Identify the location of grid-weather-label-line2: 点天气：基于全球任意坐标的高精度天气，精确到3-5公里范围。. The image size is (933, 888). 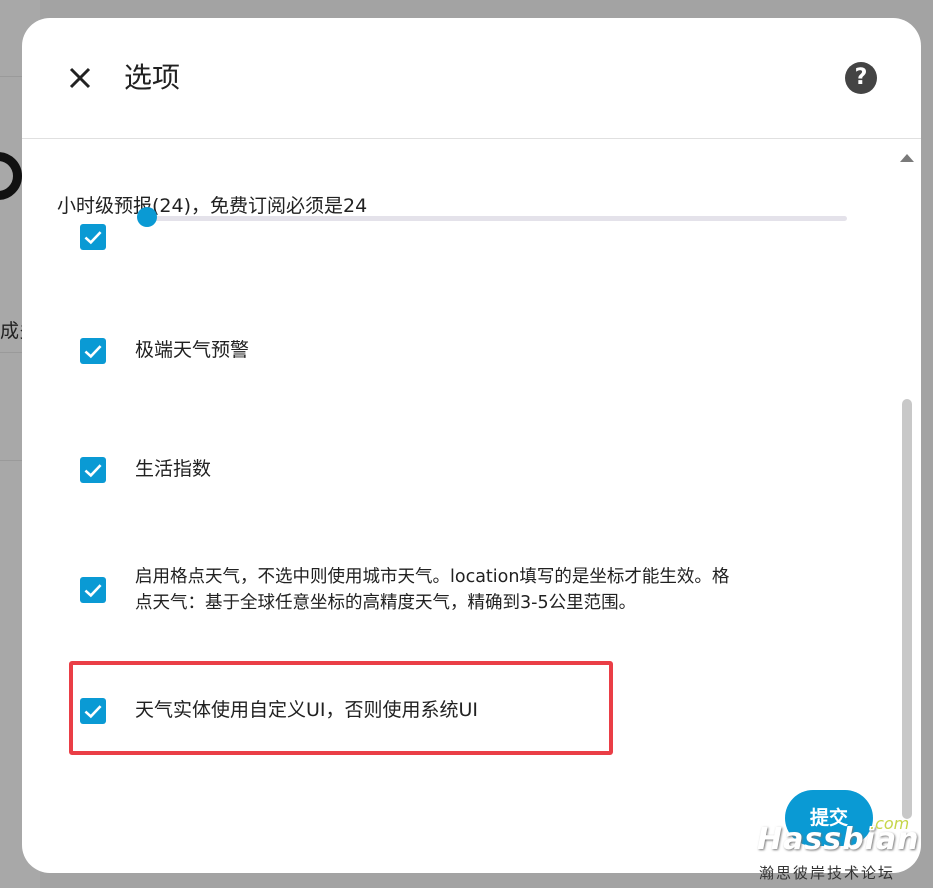
(386, 603).